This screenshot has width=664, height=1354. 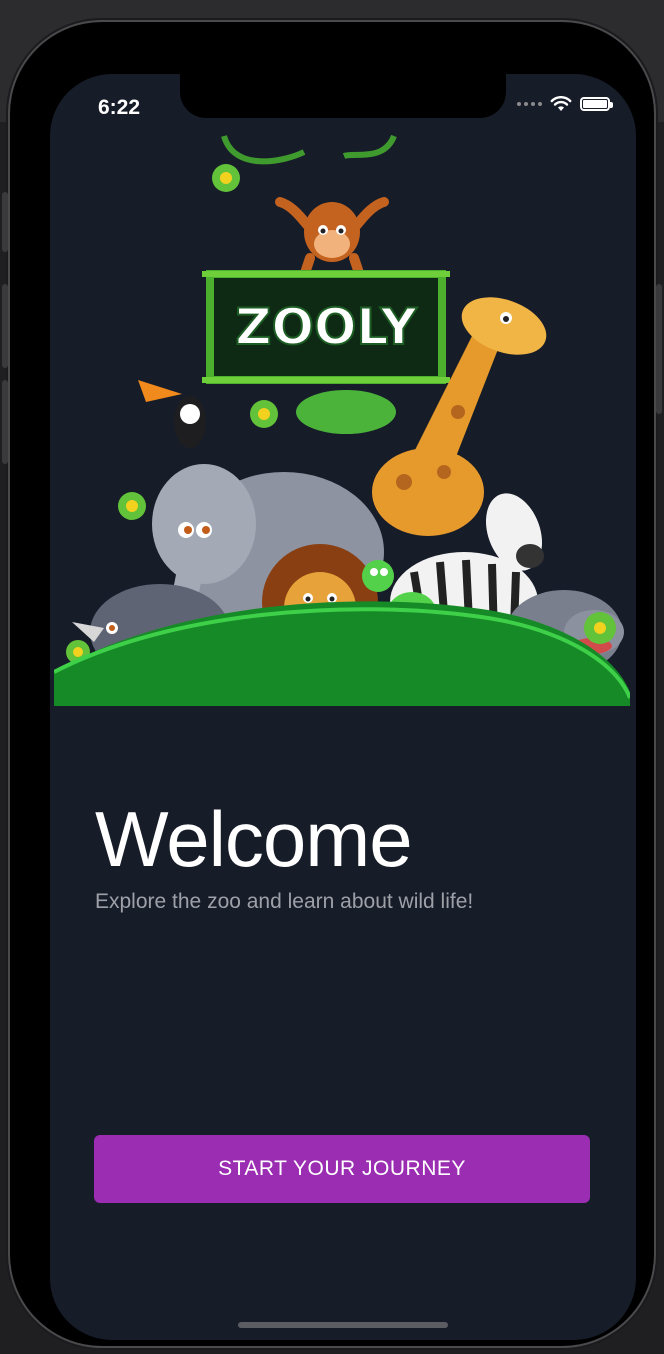 What do you see at coordinates (5, 422) in the screenshot?
I see `volume-down-button` at bounding box center [5, 422].